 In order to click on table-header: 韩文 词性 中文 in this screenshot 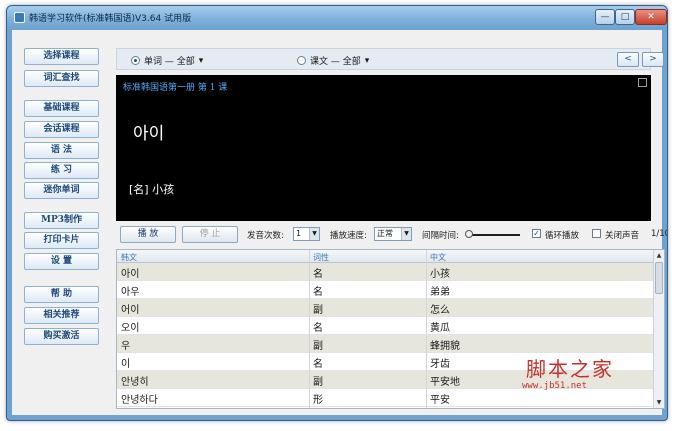, I will do `click(386, 256)`.